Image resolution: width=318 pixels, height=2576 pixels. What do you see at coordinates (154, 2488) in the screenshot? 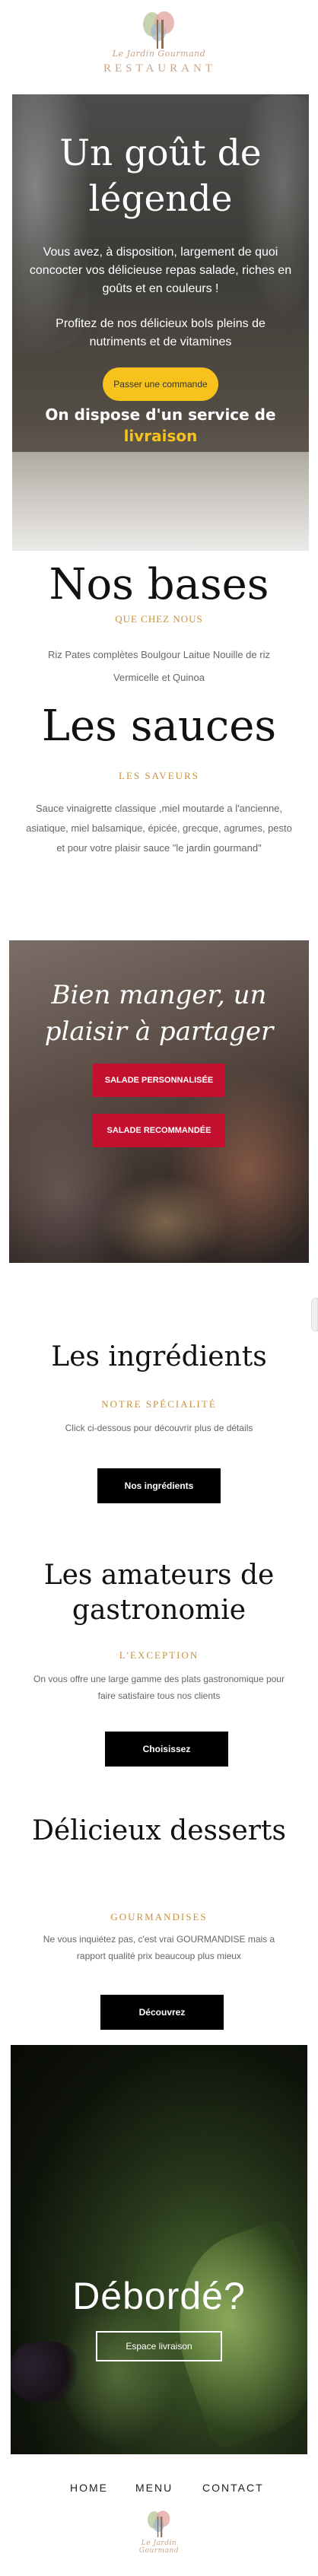
I see `nav-menu: MENU` at bounding box center [154, 2488].